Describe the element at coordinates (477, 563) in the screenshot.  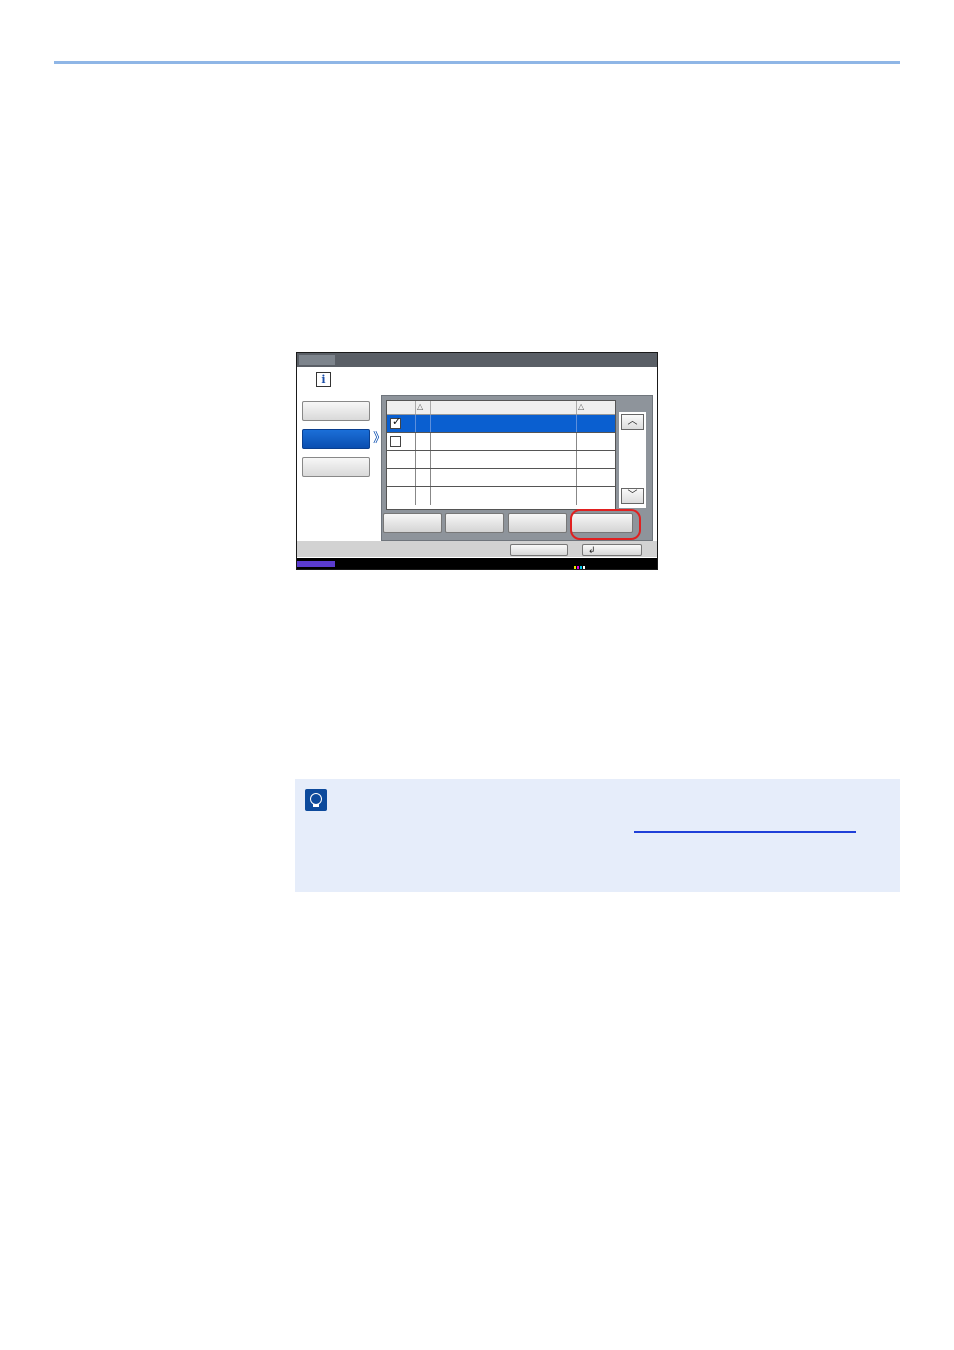
I see `panel-footer-bar` at that location.